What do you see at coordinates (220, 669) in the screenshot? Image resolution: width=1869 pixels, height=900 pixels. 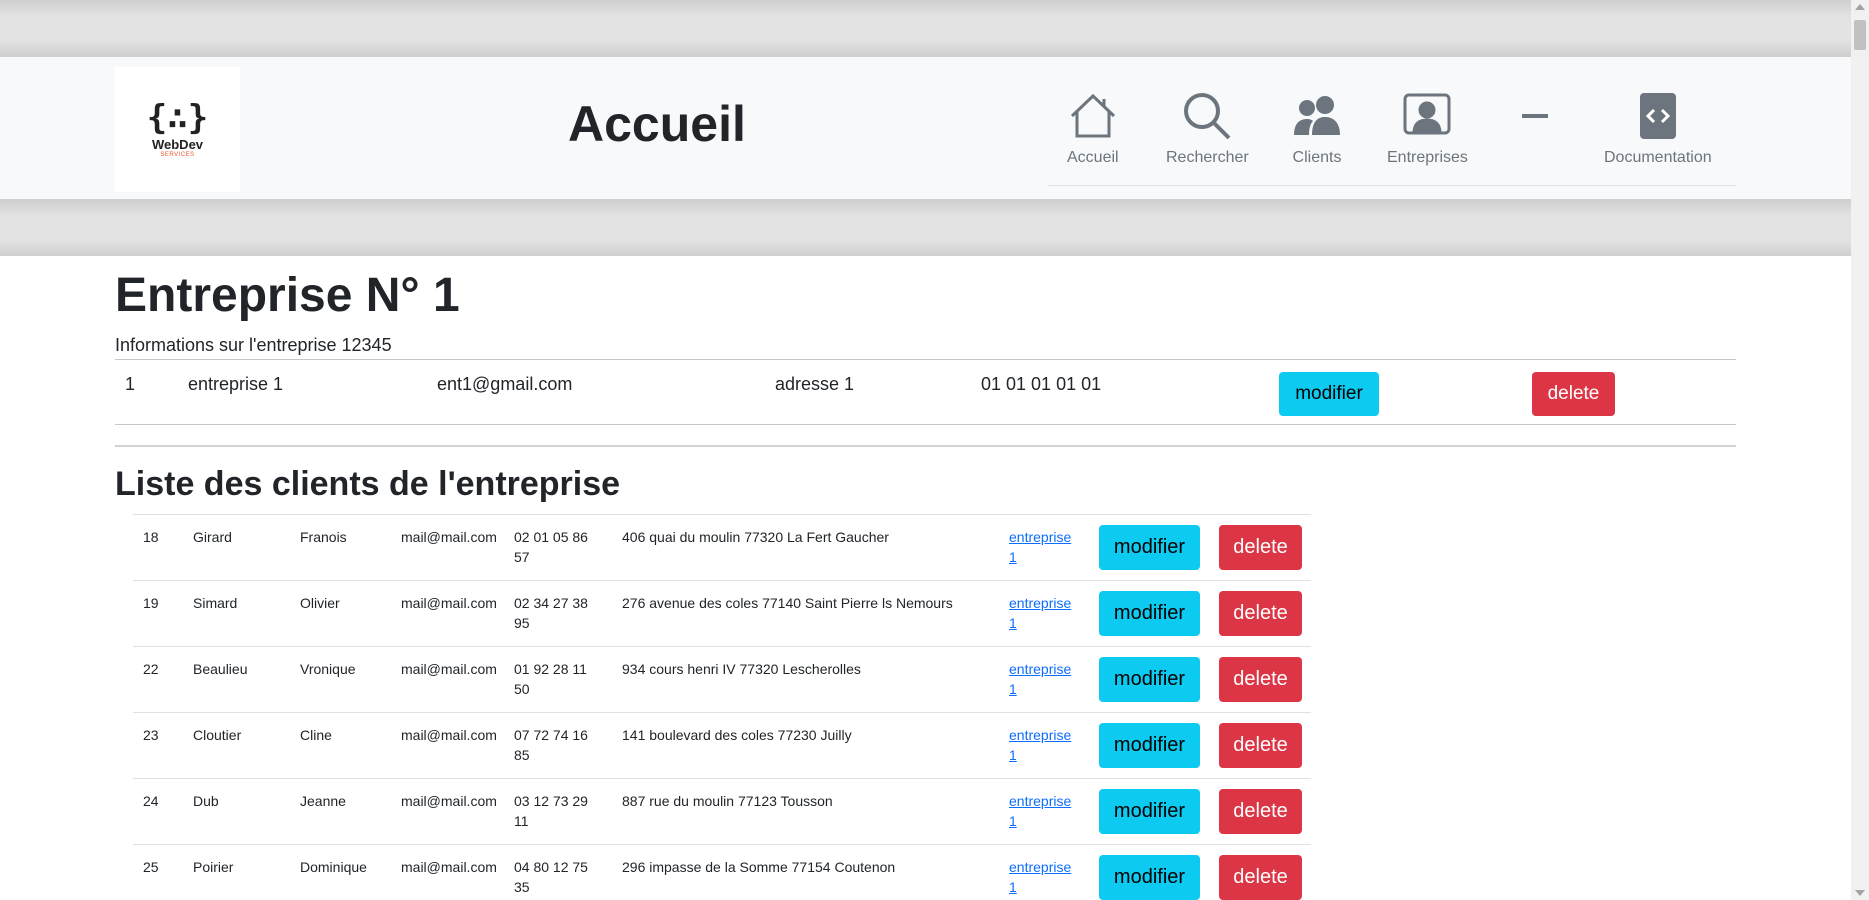 I see `client-nom: Beaulieu` at bounding box center [220, 669].